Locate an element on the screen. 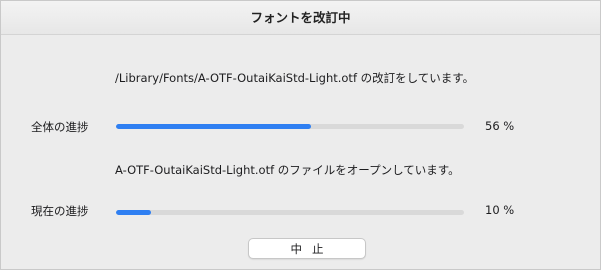  total-progress-fill is located at coordinates (213, 126).